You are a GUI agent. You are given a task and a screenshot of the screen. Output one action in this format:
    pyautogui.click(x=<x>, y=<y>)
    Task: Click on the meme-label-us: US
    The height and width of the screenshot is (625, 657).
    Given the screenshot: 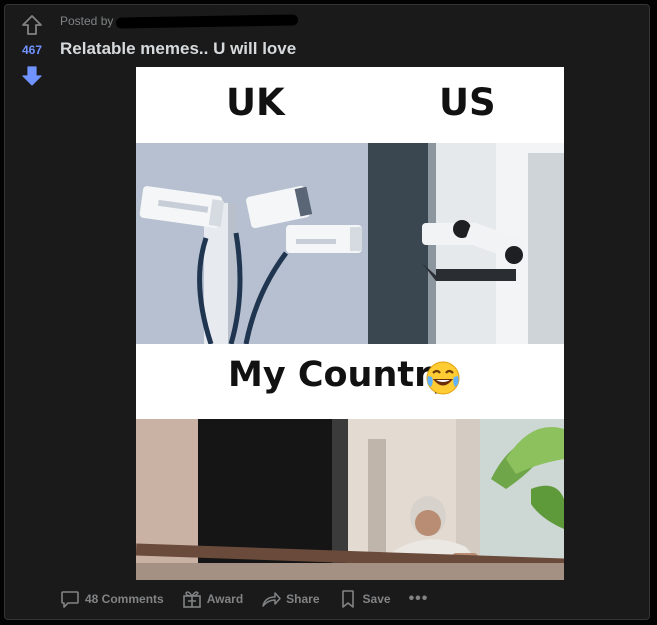 What is the action you would take?
    pyautogui.click(x=467, y=102)
    